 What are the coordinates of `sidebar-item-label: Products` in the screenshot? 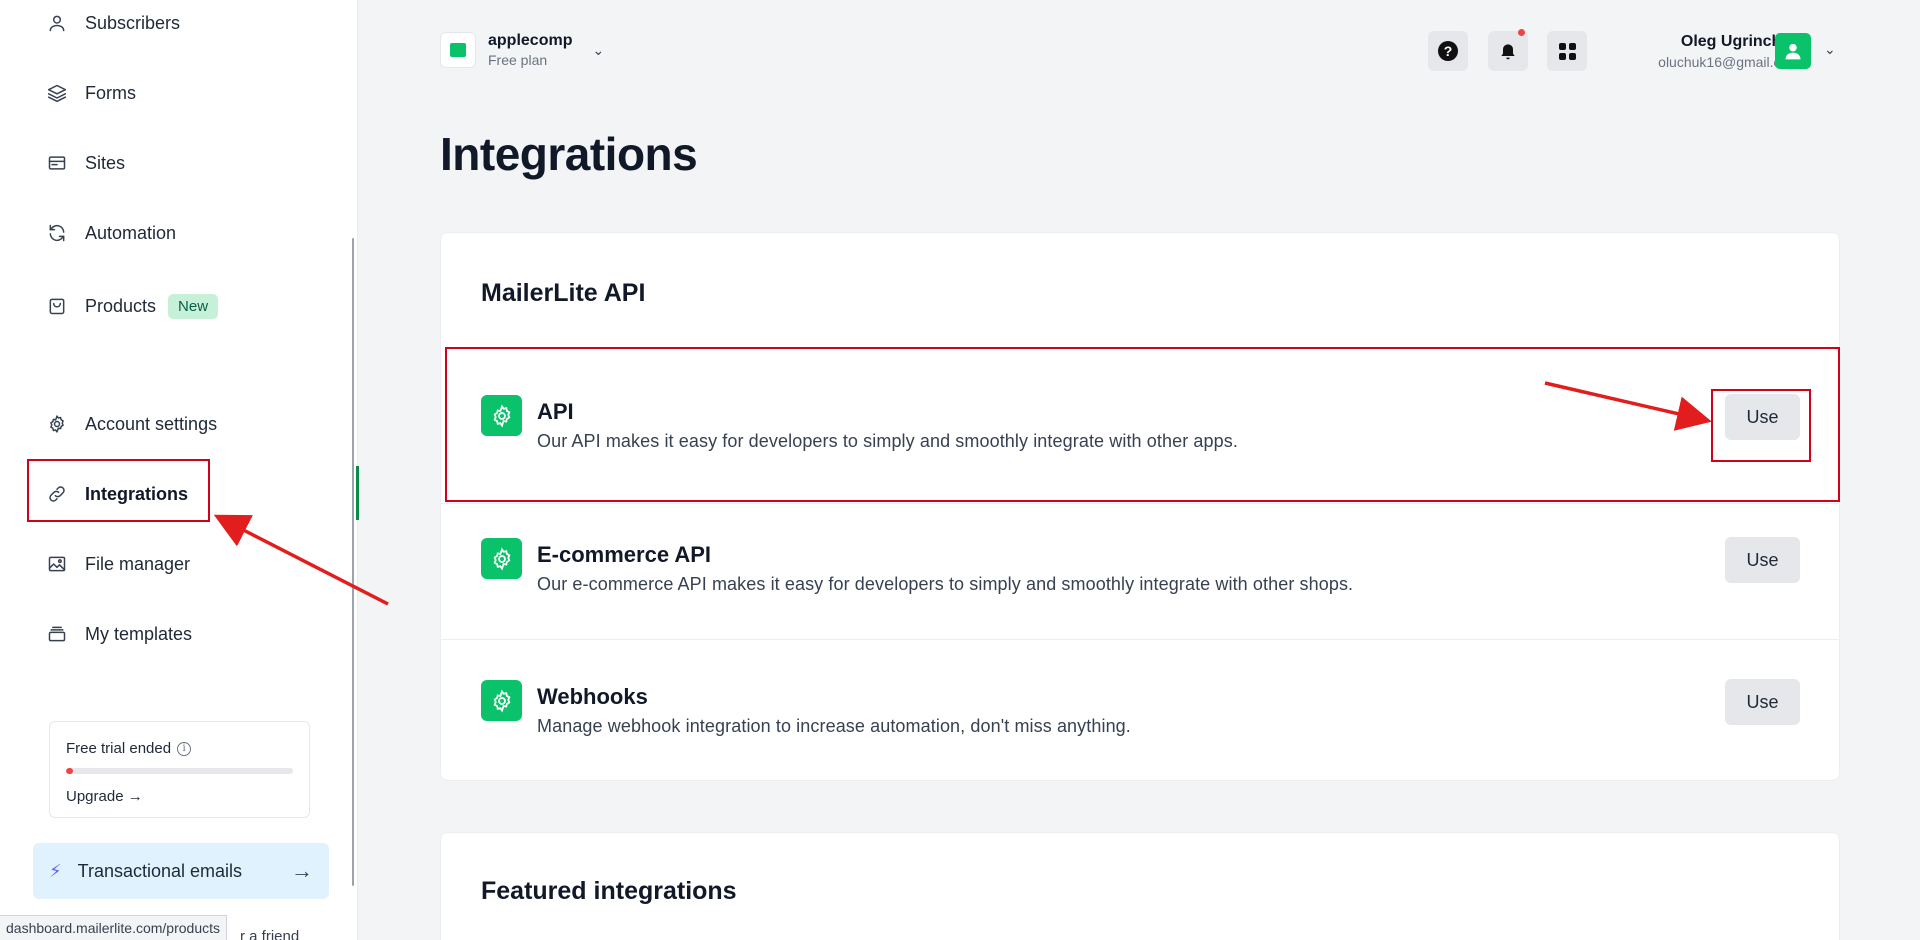 It's located at (121, 305).